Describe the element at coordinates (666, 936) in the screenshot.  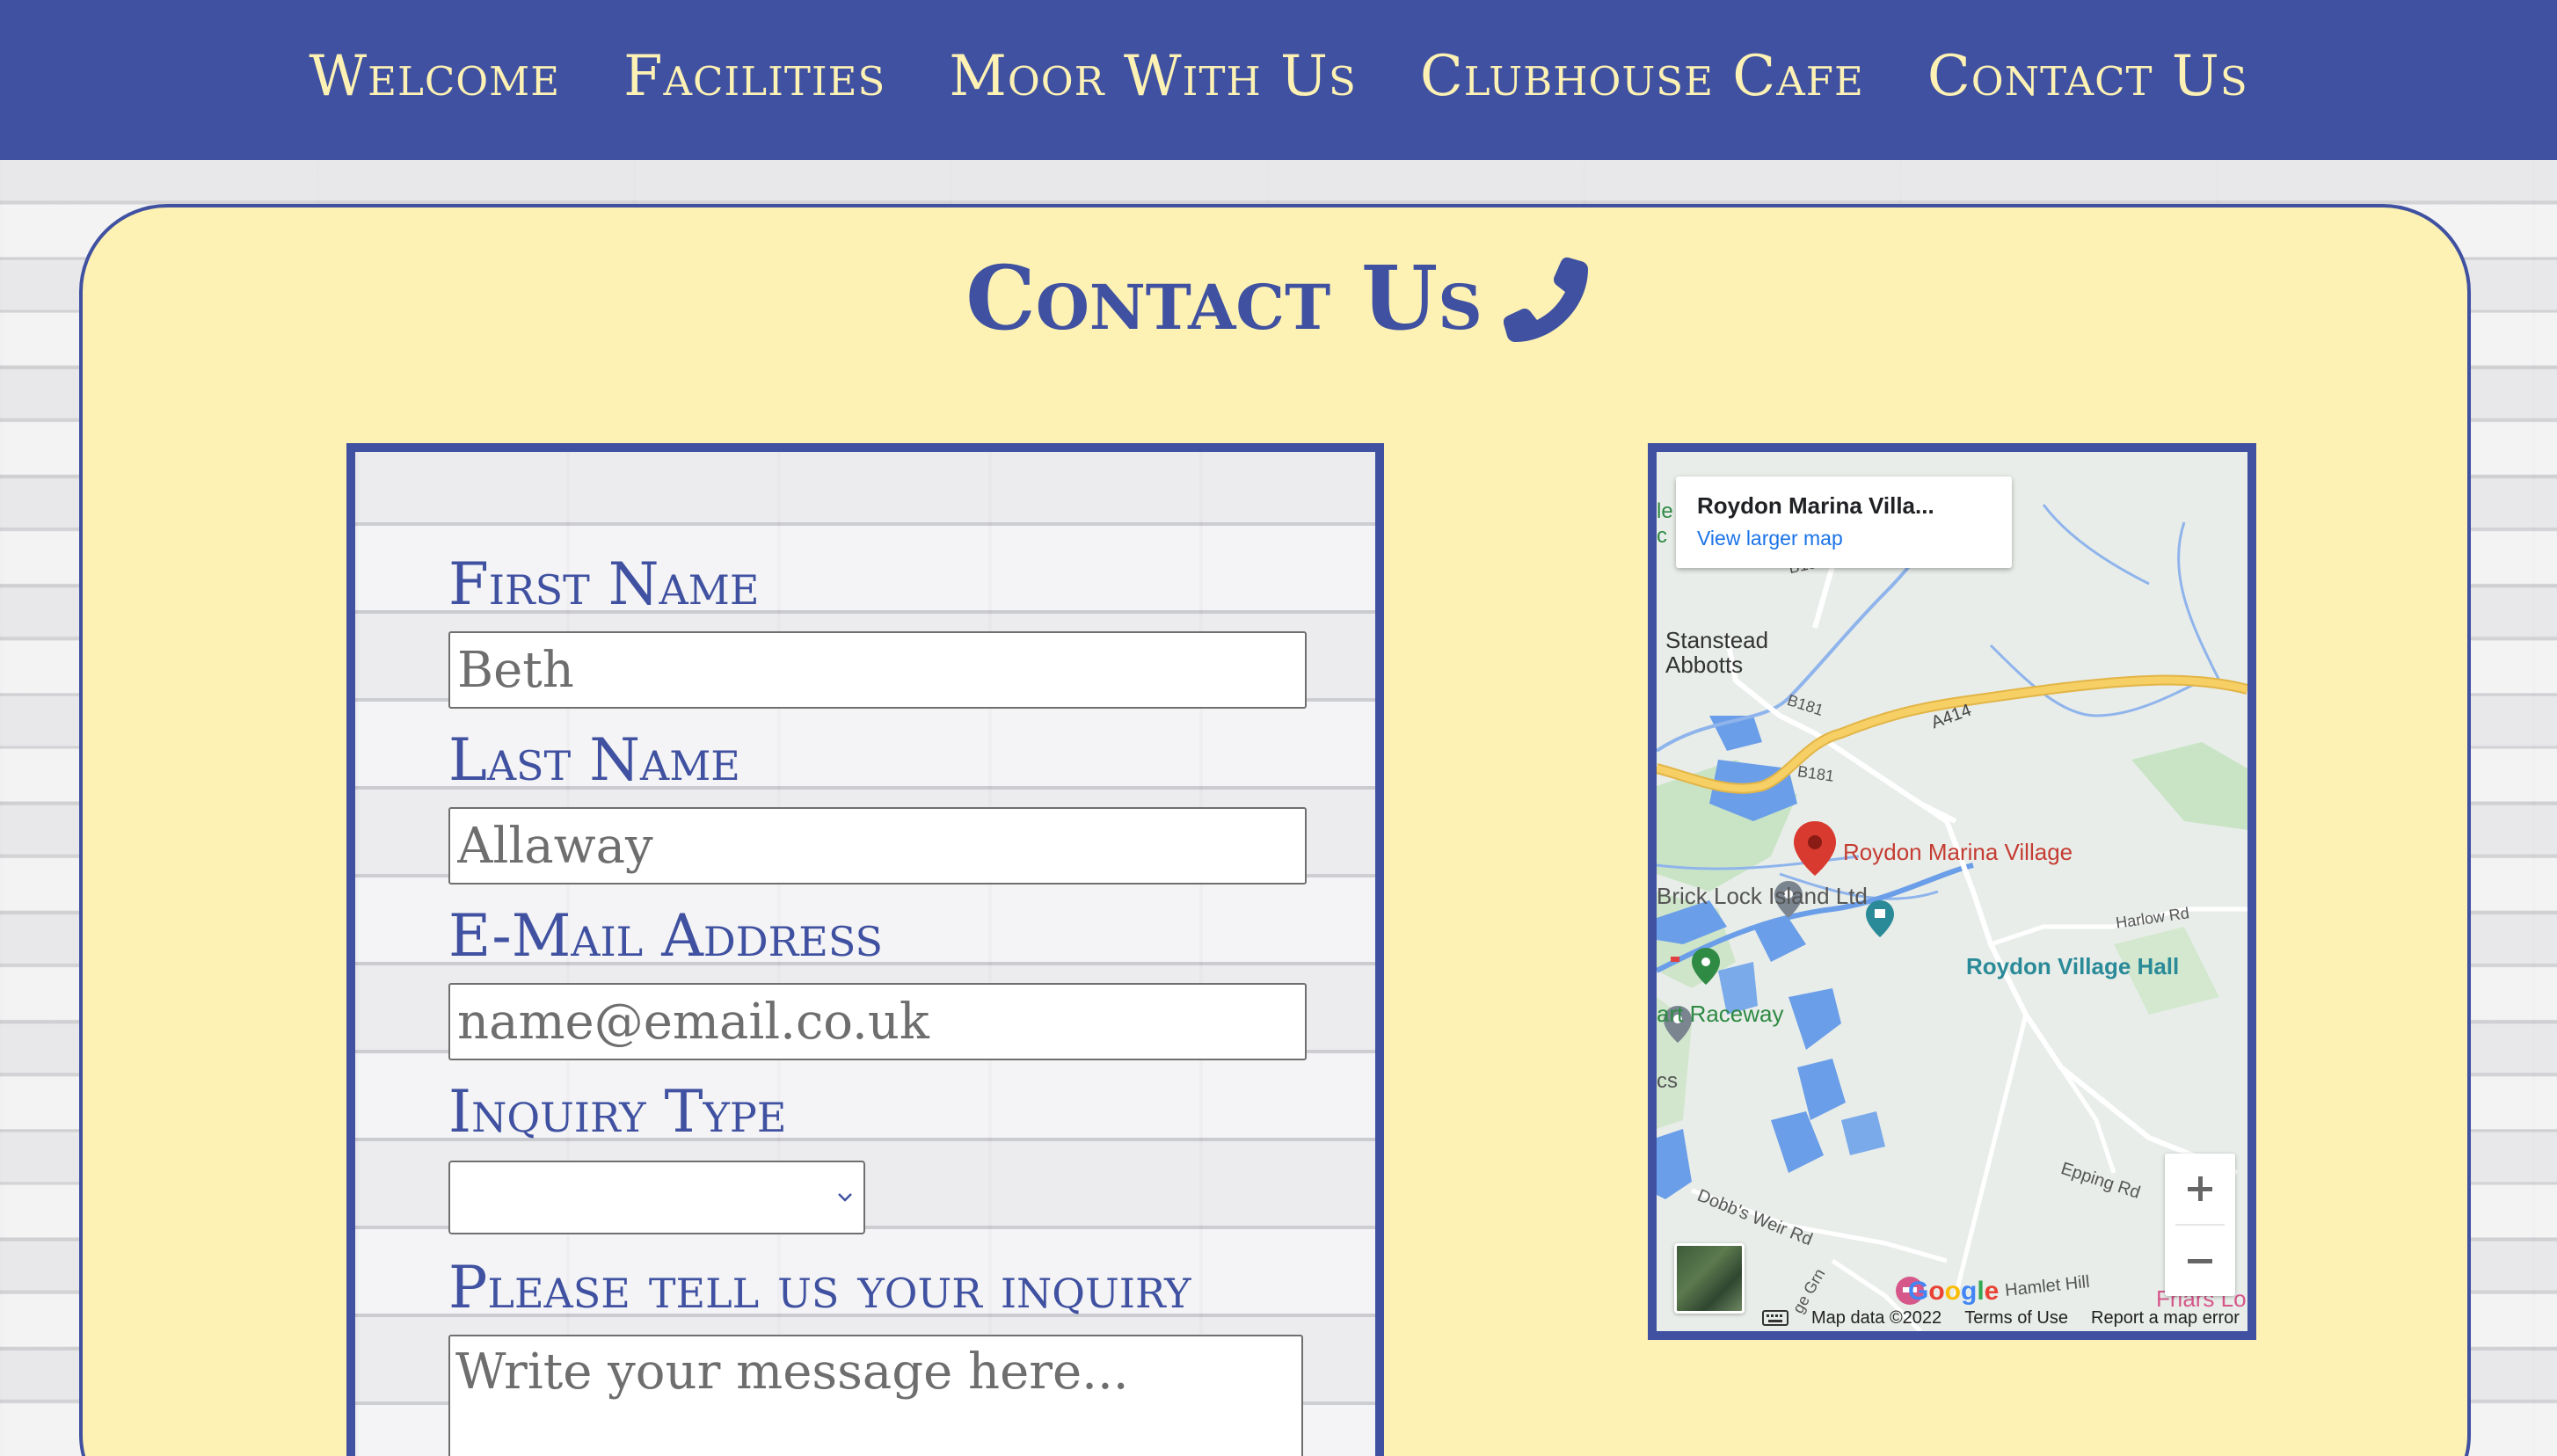
I see `email-label: E-Mail Address` at that location.